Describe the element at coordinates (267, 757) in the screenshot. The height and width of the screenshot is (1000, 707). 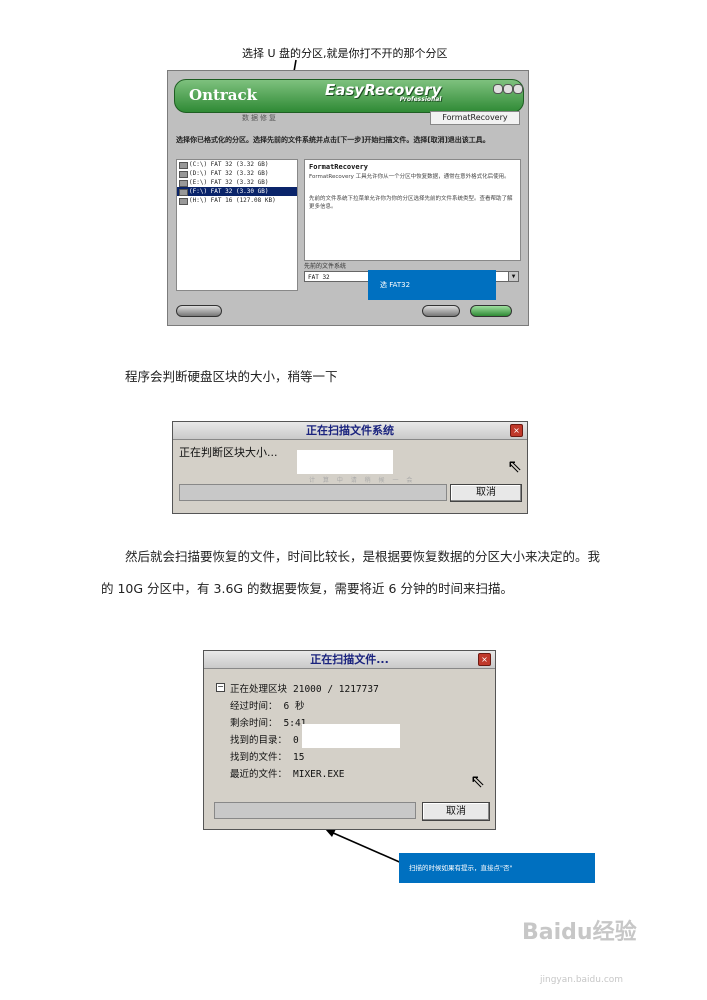
I see `status-row: 找到的文件： 15` at that location.